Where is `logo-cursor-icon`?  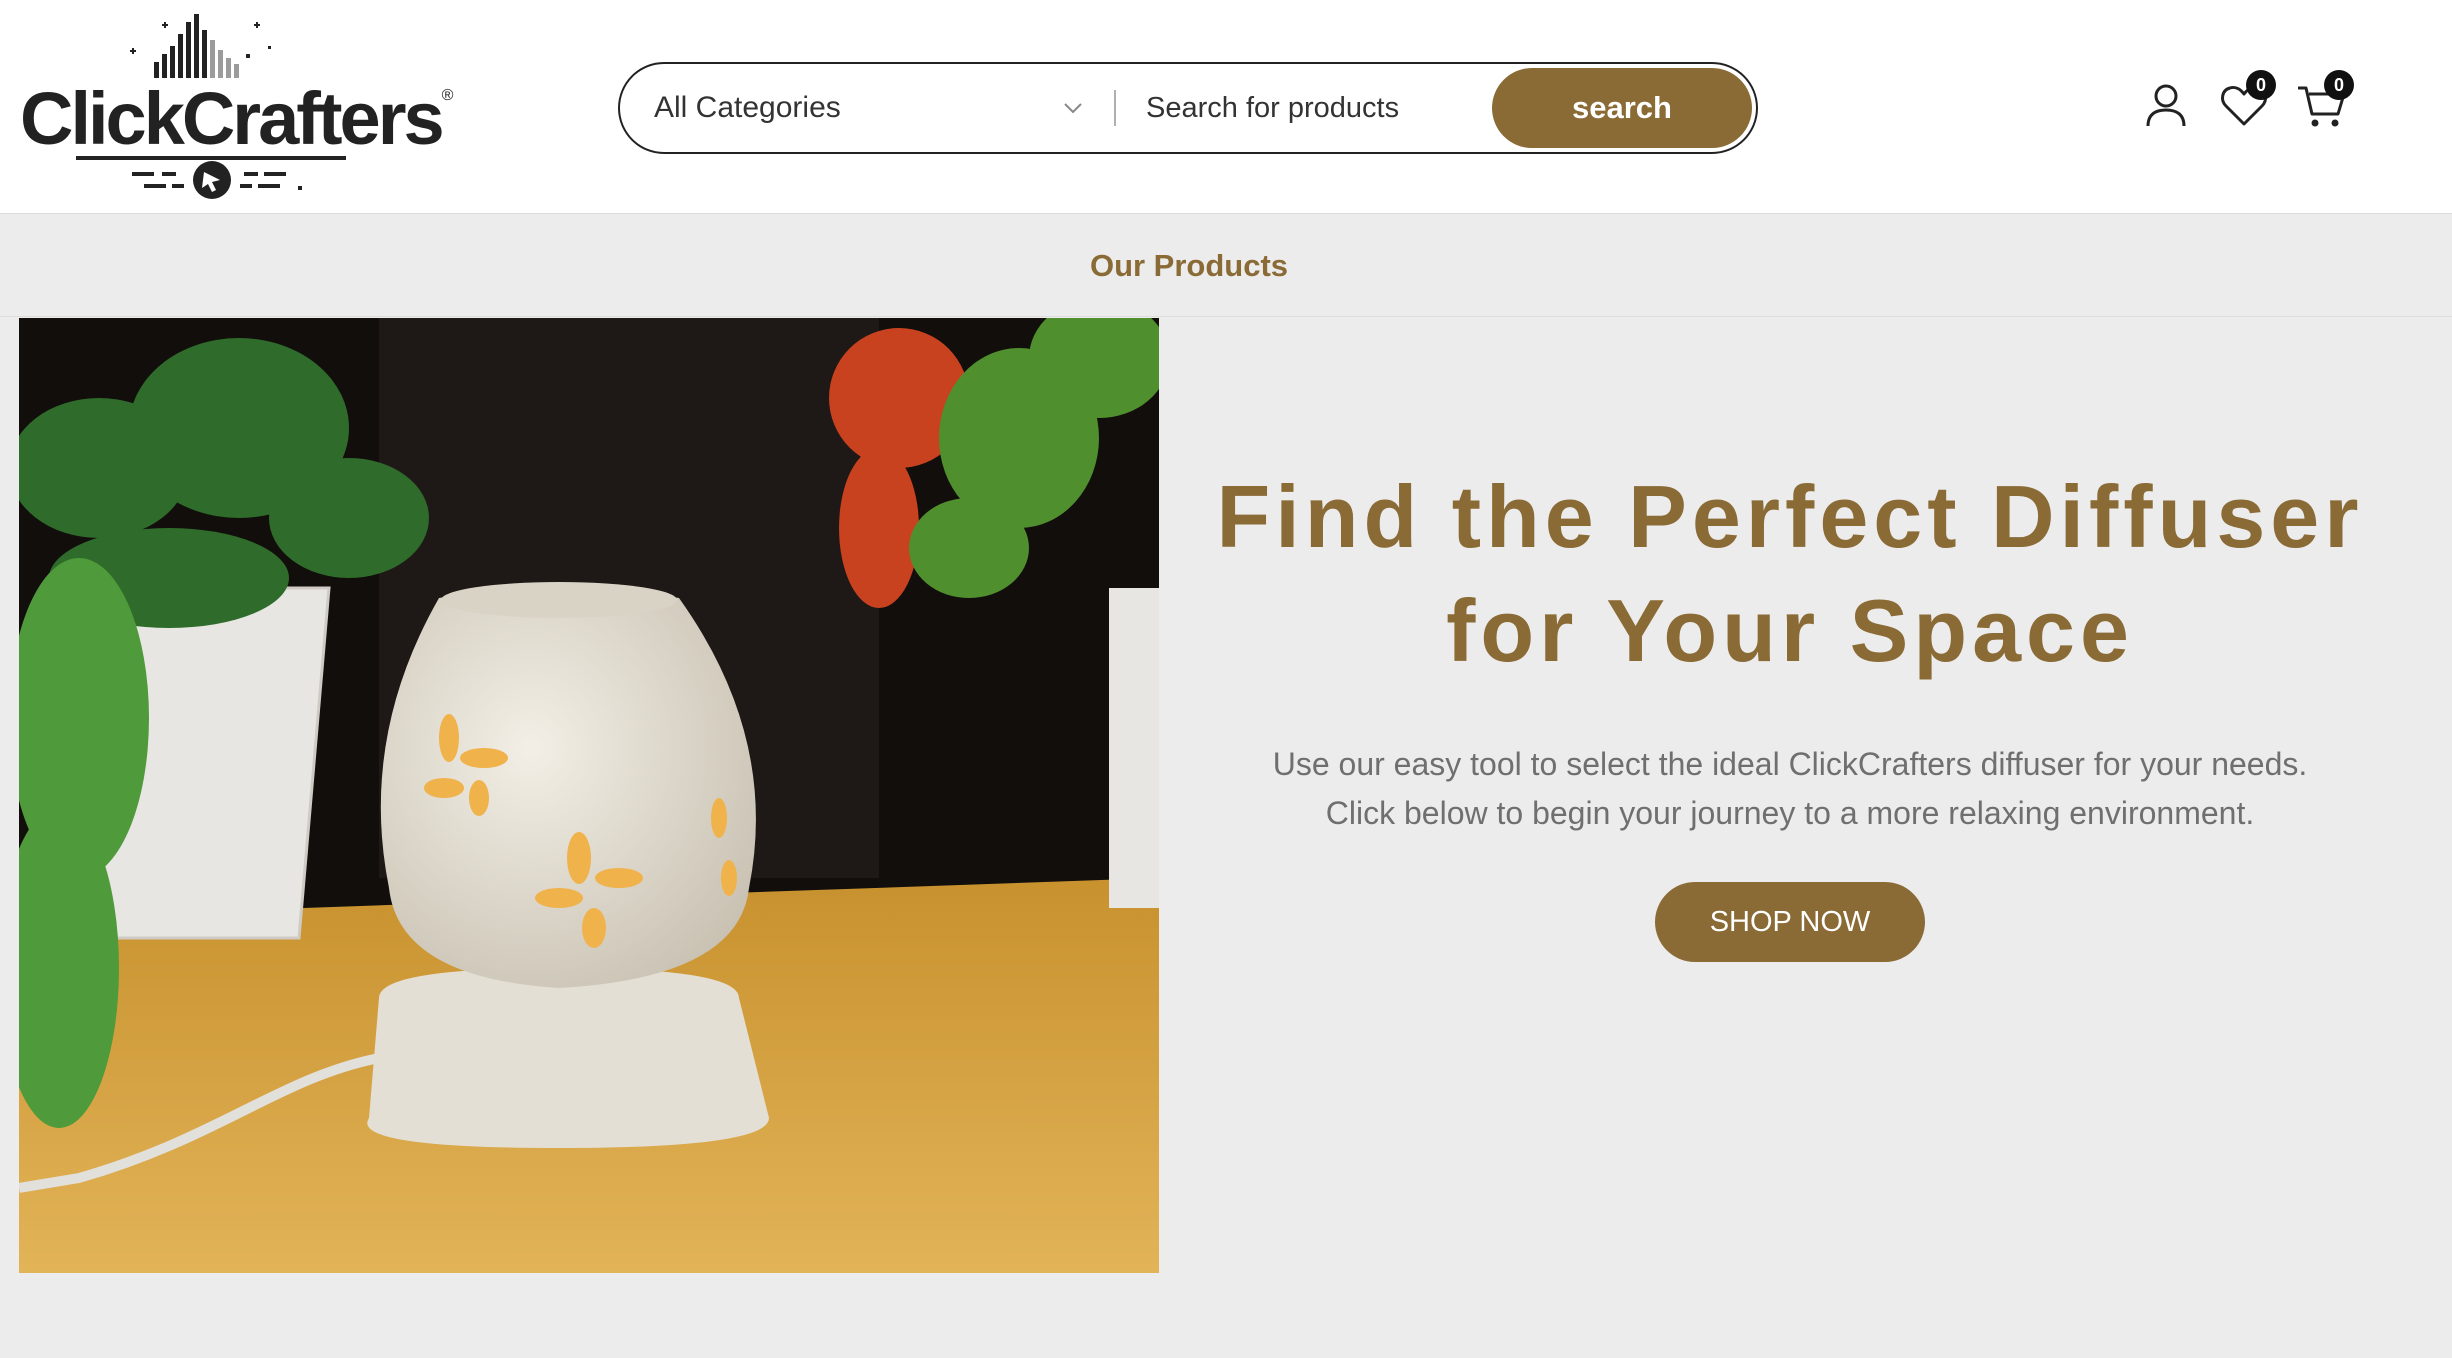
logo-cursor-icon is located at coordinates (211, 177).